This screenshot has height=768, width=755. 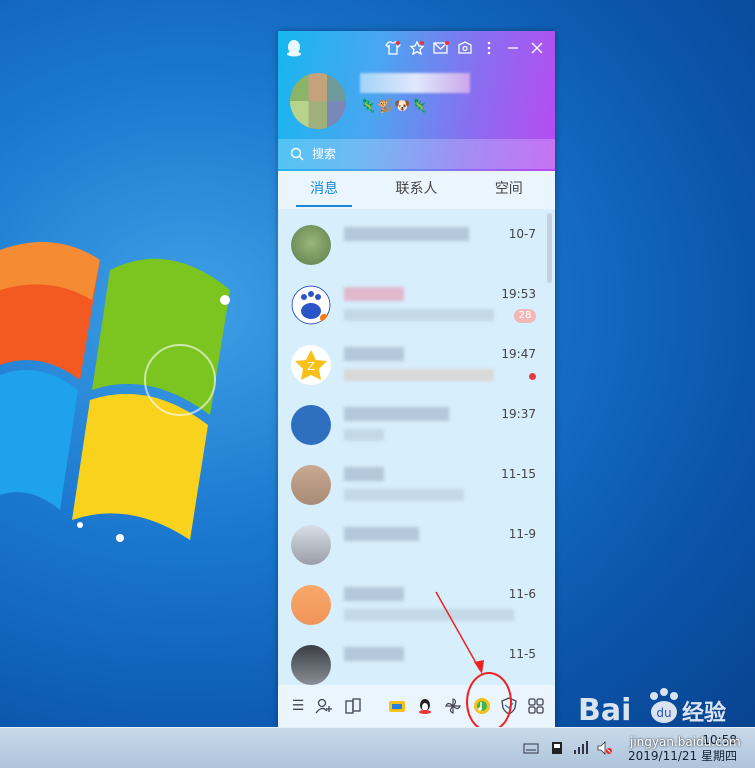 What do you see at coordinates (413, 483) in the screenshot?
I see `list-item: 11-15` at bounding box center [413, 483].